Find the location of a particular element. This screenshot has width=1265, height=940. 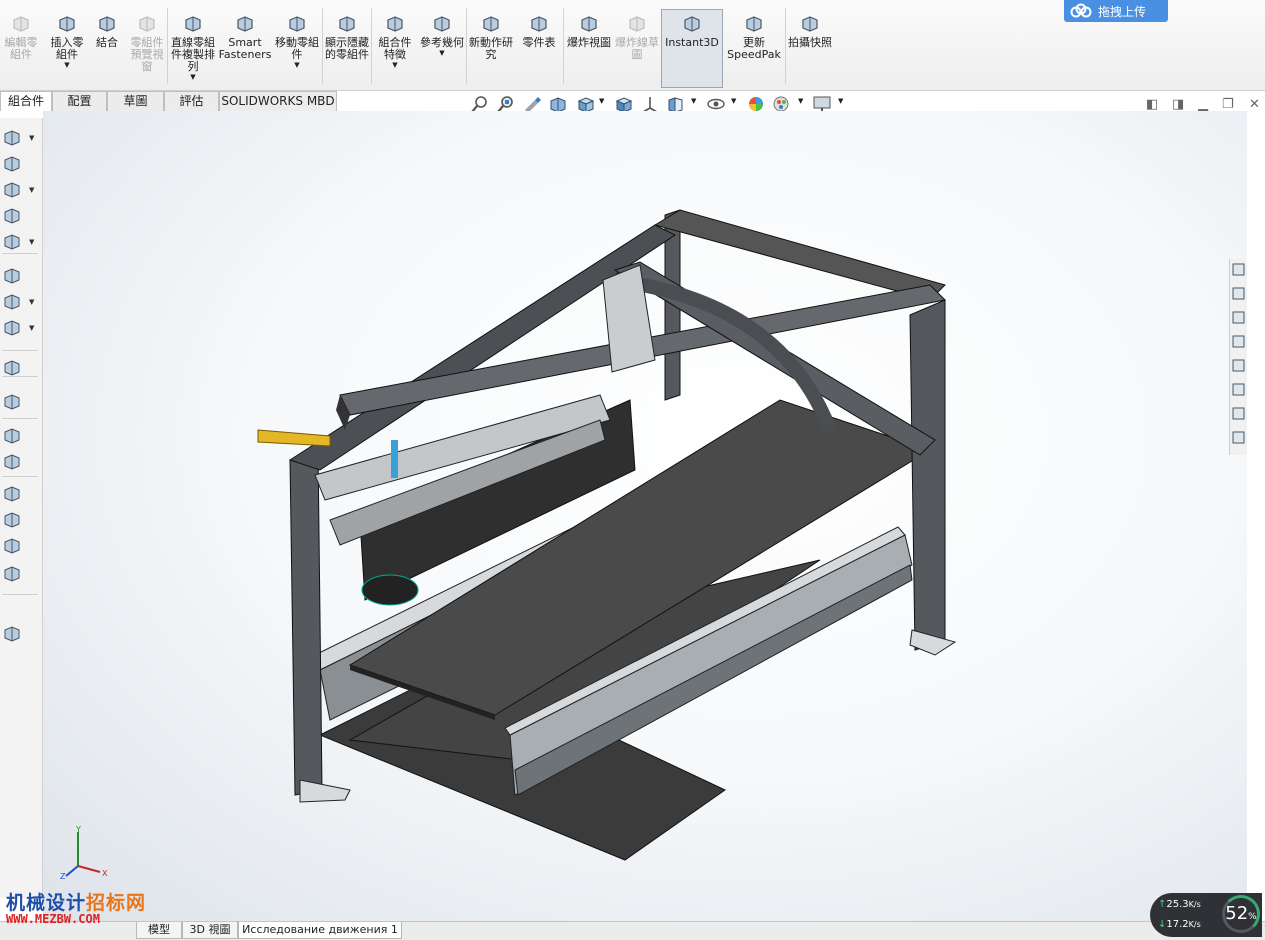

close-icon: ✕ is located at coordinates (1254, 104).